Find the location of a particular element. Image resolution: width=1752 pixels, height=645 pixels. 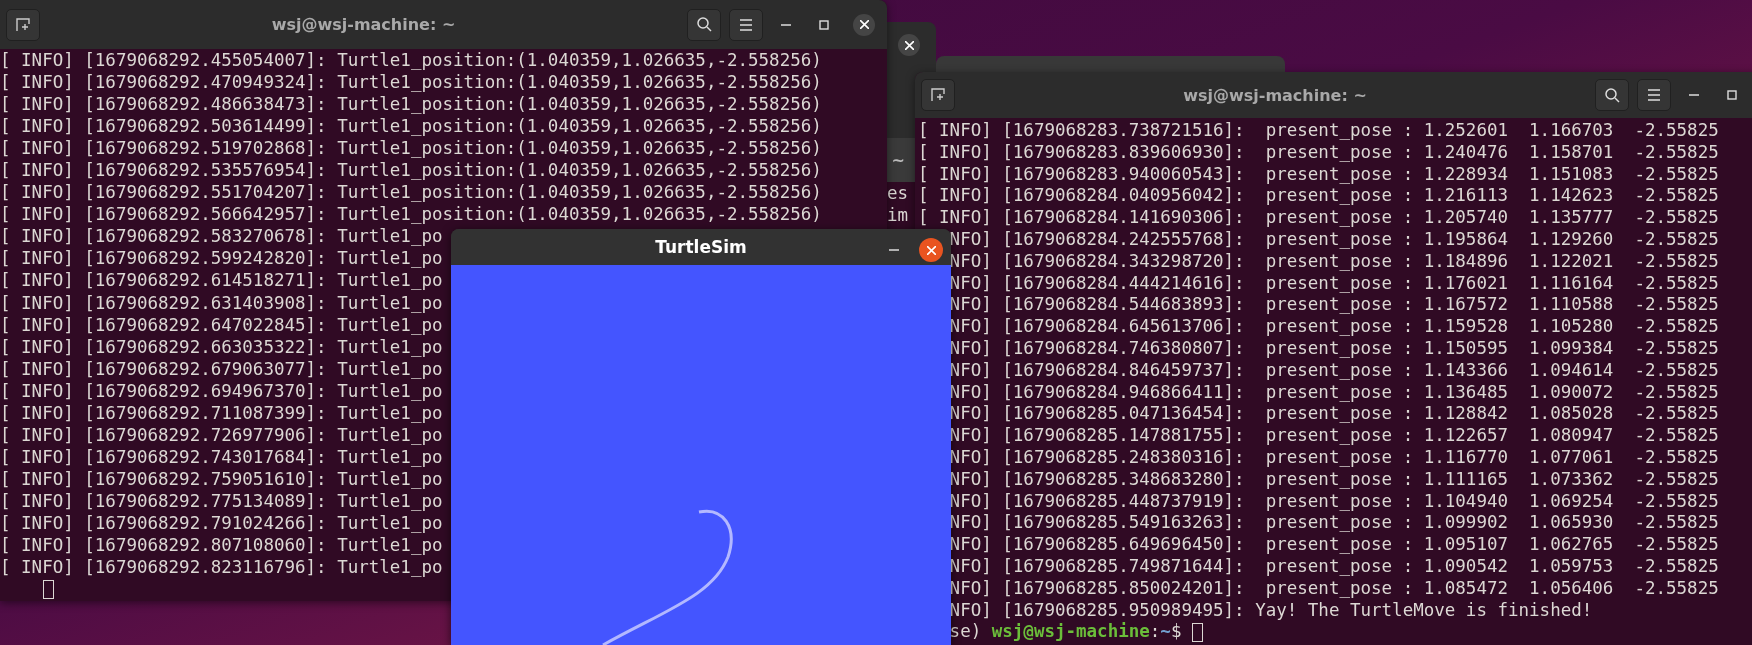

terminal-line: [ INFO] [1679068292.647022845]: Turtle1_po is located at coordinates (221, 324).